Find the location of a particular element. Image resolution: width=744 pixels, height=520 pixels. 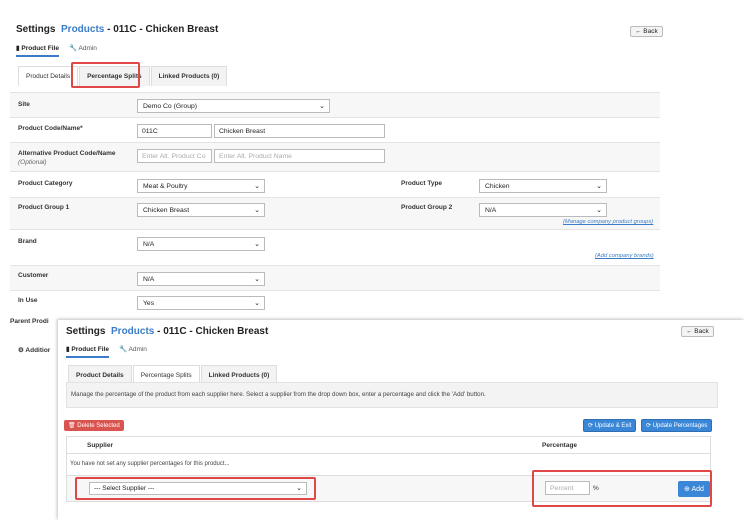

product-name-input: Chicken Breast is located at coordinates (299, 131).